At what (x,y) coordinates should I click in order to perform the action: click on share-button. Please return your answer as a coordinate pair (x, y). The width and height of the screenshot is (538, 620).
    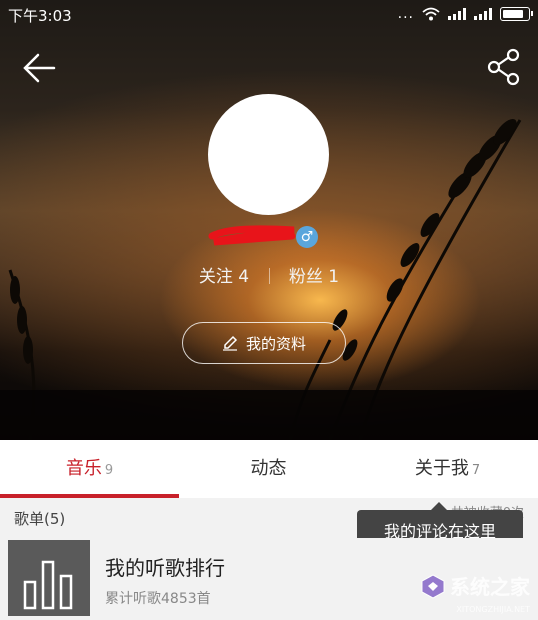
    Looking at the image, I should click on (504, 67).